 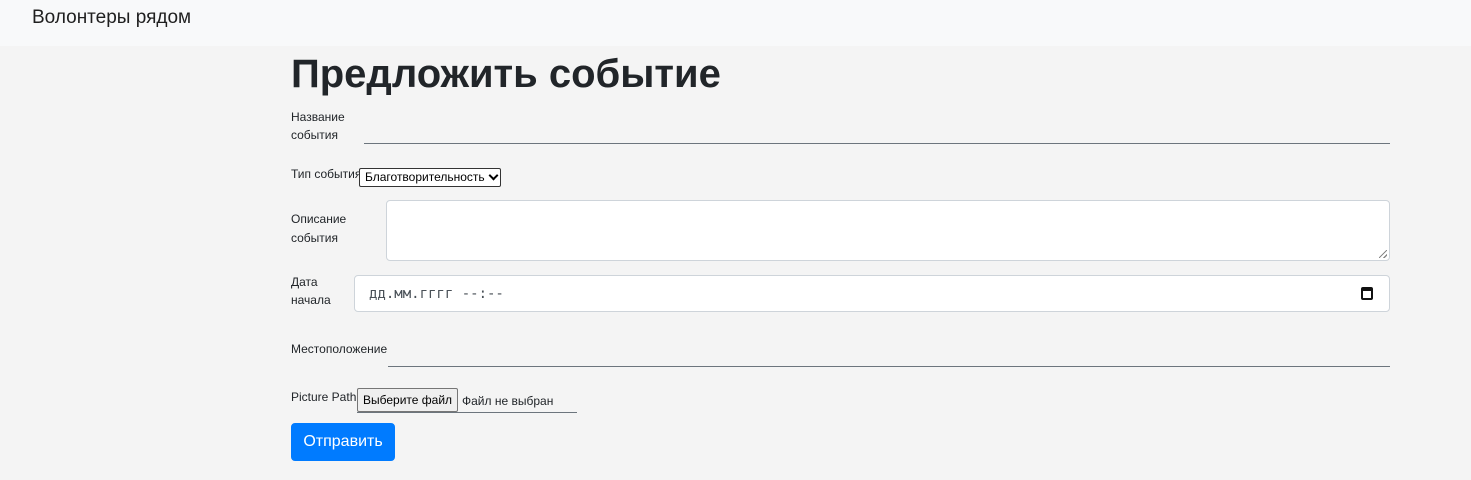 I want to click on description-textarea, so click(x=888, y=230).